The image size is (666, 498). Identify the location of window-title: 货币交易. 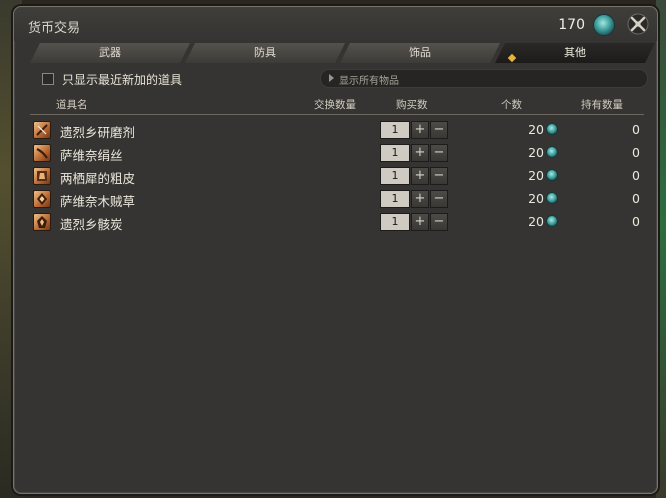
(54, 28).